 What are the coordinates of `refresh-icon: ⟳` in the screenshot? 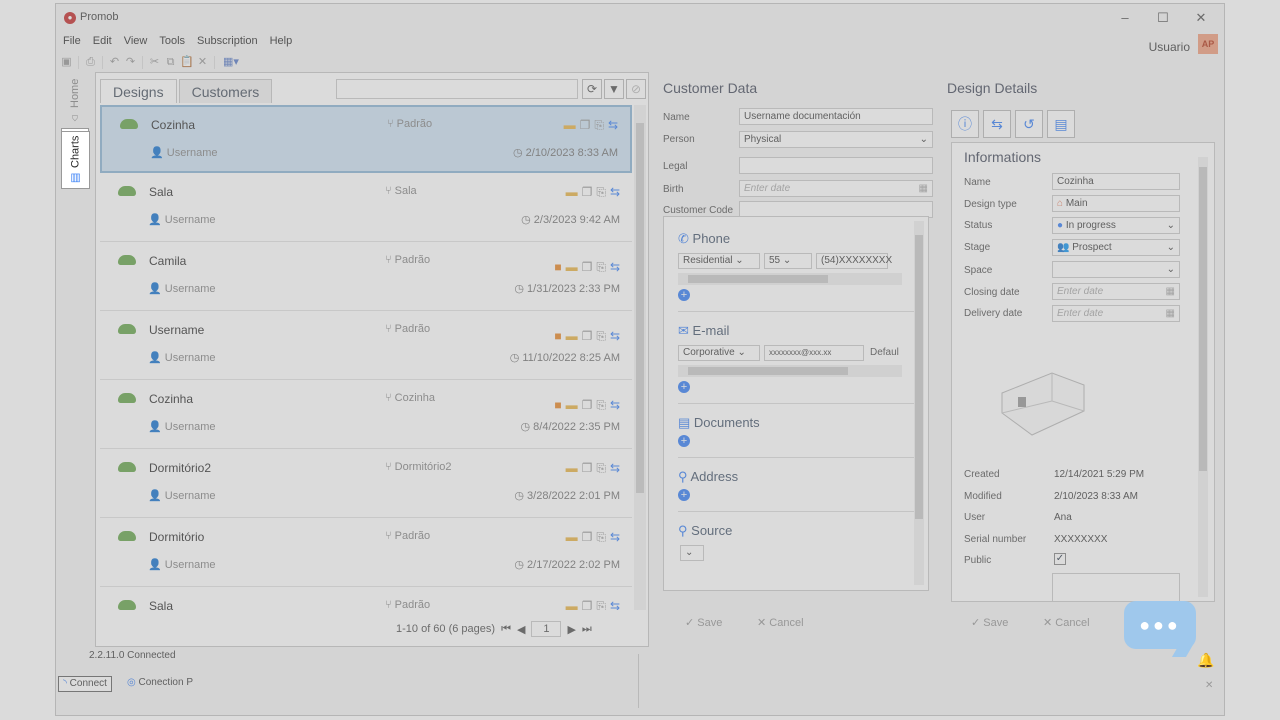 It's located at (592, 89).